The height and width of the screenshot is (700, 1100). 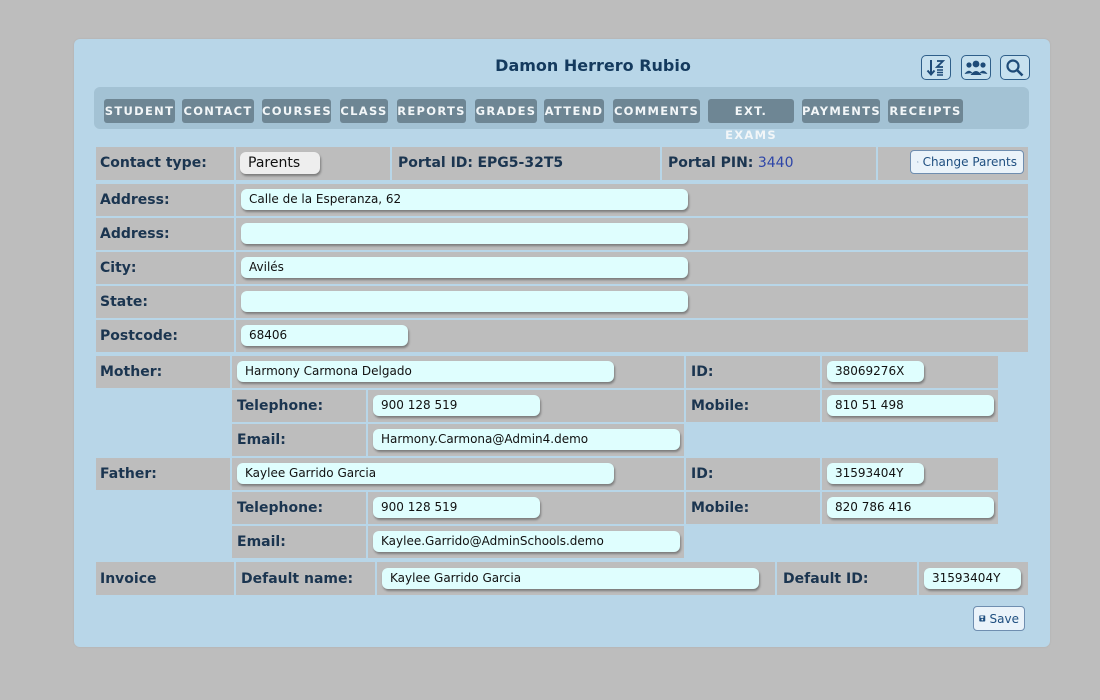 What do you see at coordinates (280, 406) in the screenshot?
I see `mother-telephone-label: Telephone:` at bounding box center [280, 406].